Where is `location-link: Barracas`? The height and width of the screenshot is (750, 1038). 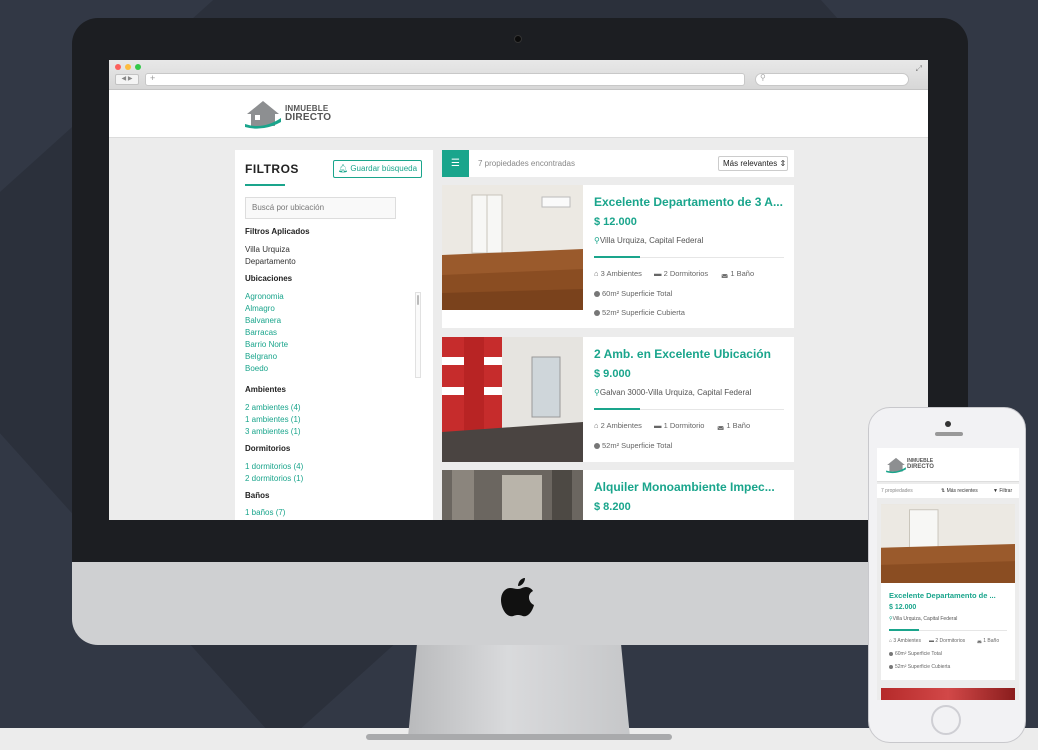 location-link: Barracas is located at coordinates (261, 332).